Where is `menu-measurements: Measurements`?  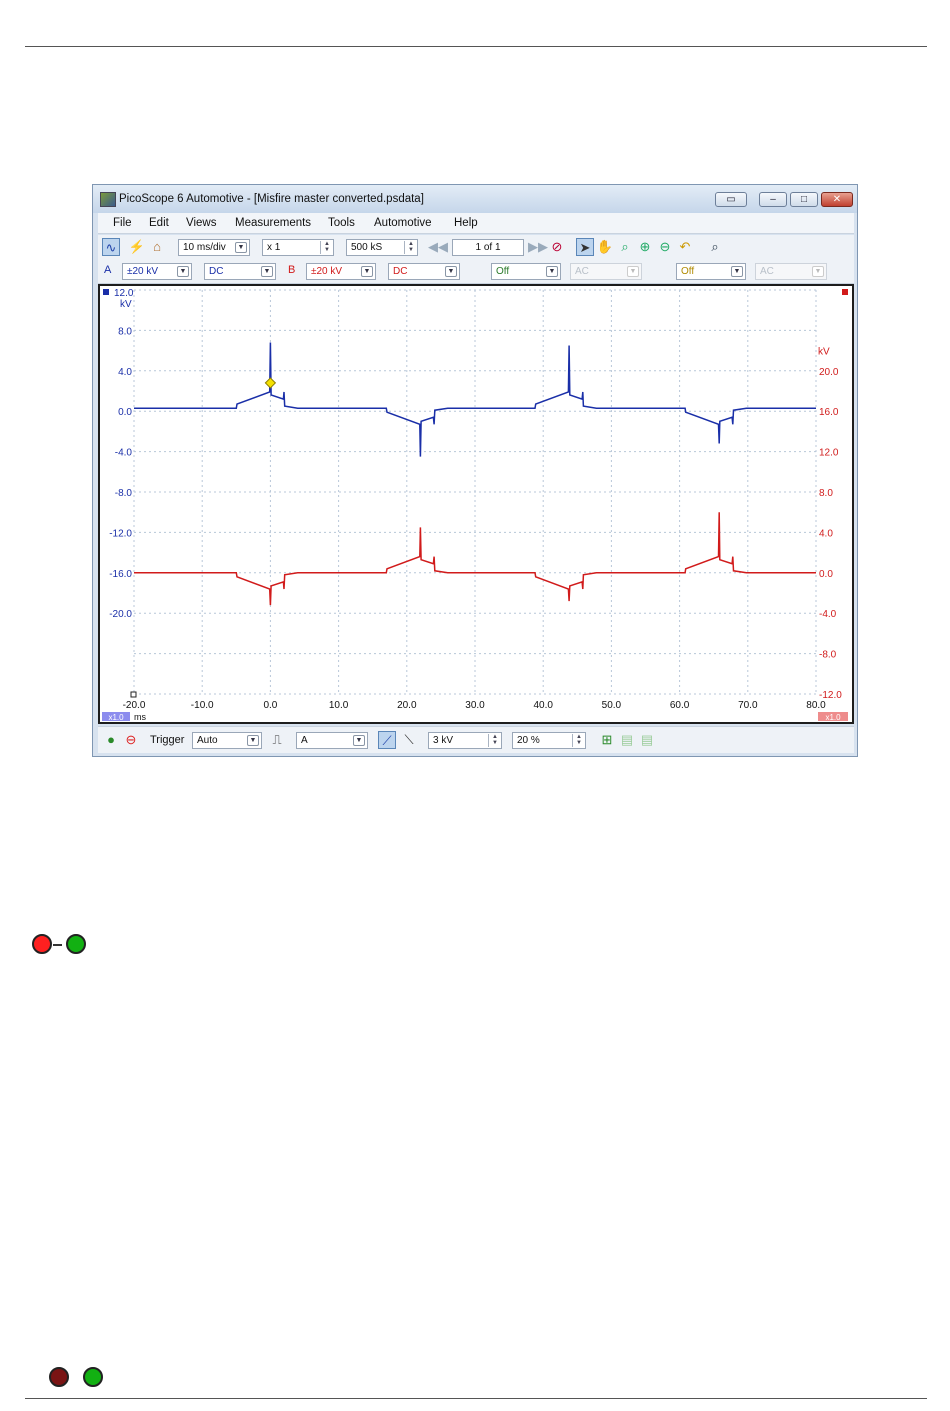
menu-measurements: Measurements is located at coordinates (273, 223).